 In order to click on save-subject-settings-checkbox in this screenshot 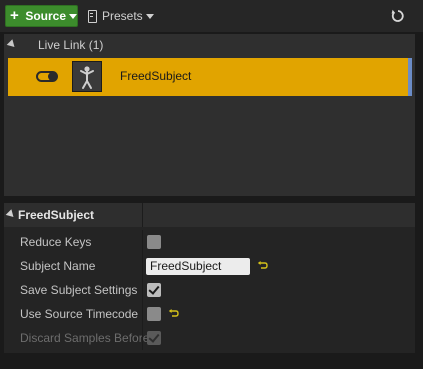, I will do `click(154, 290)`.